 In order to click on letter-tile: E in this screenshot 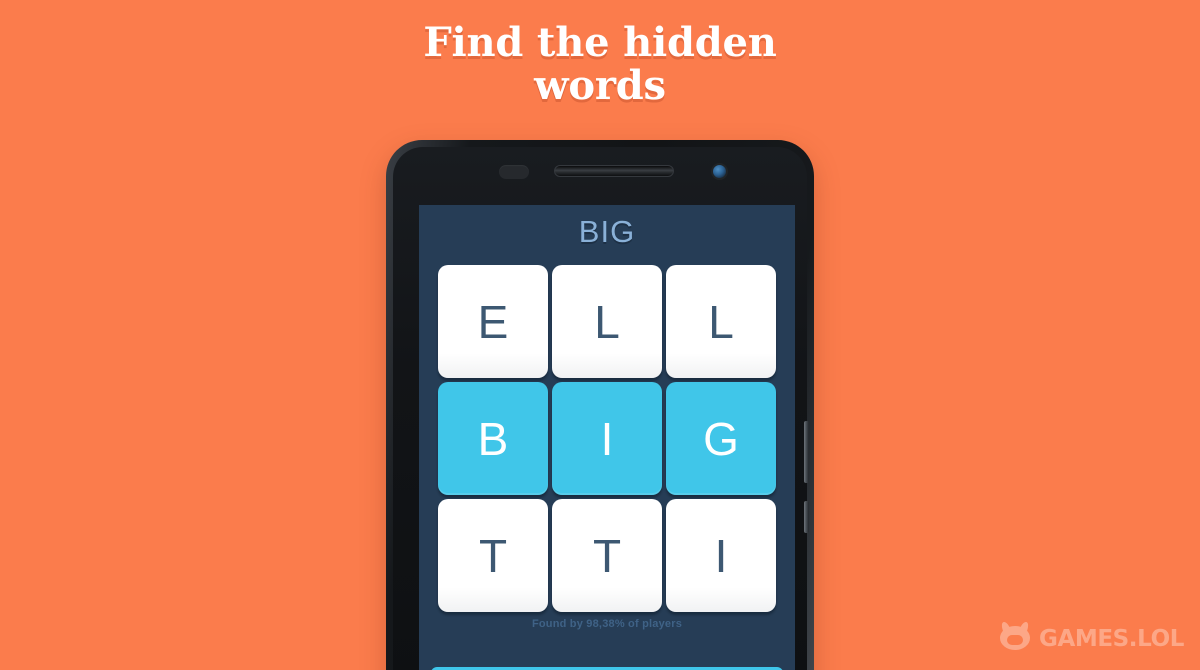, I will do `click(493, 321)`.